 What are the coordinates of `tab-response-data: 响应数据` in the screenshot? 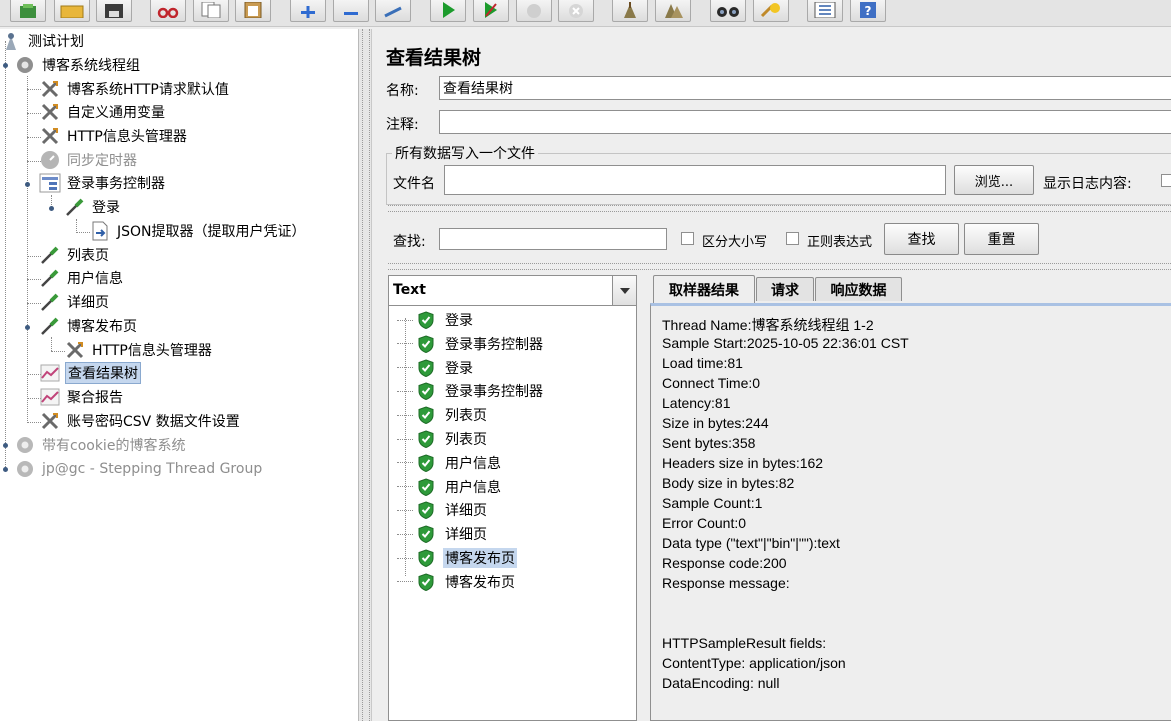 It's located at (858, 289).